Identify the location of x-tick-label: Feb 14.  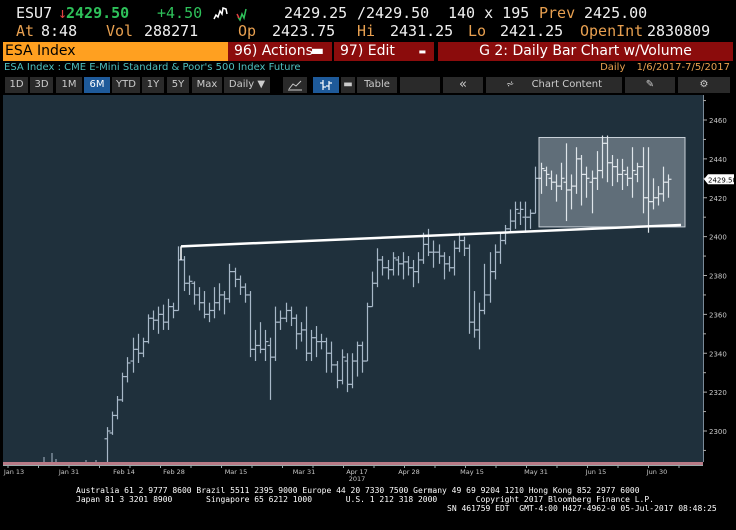
(124, 472).